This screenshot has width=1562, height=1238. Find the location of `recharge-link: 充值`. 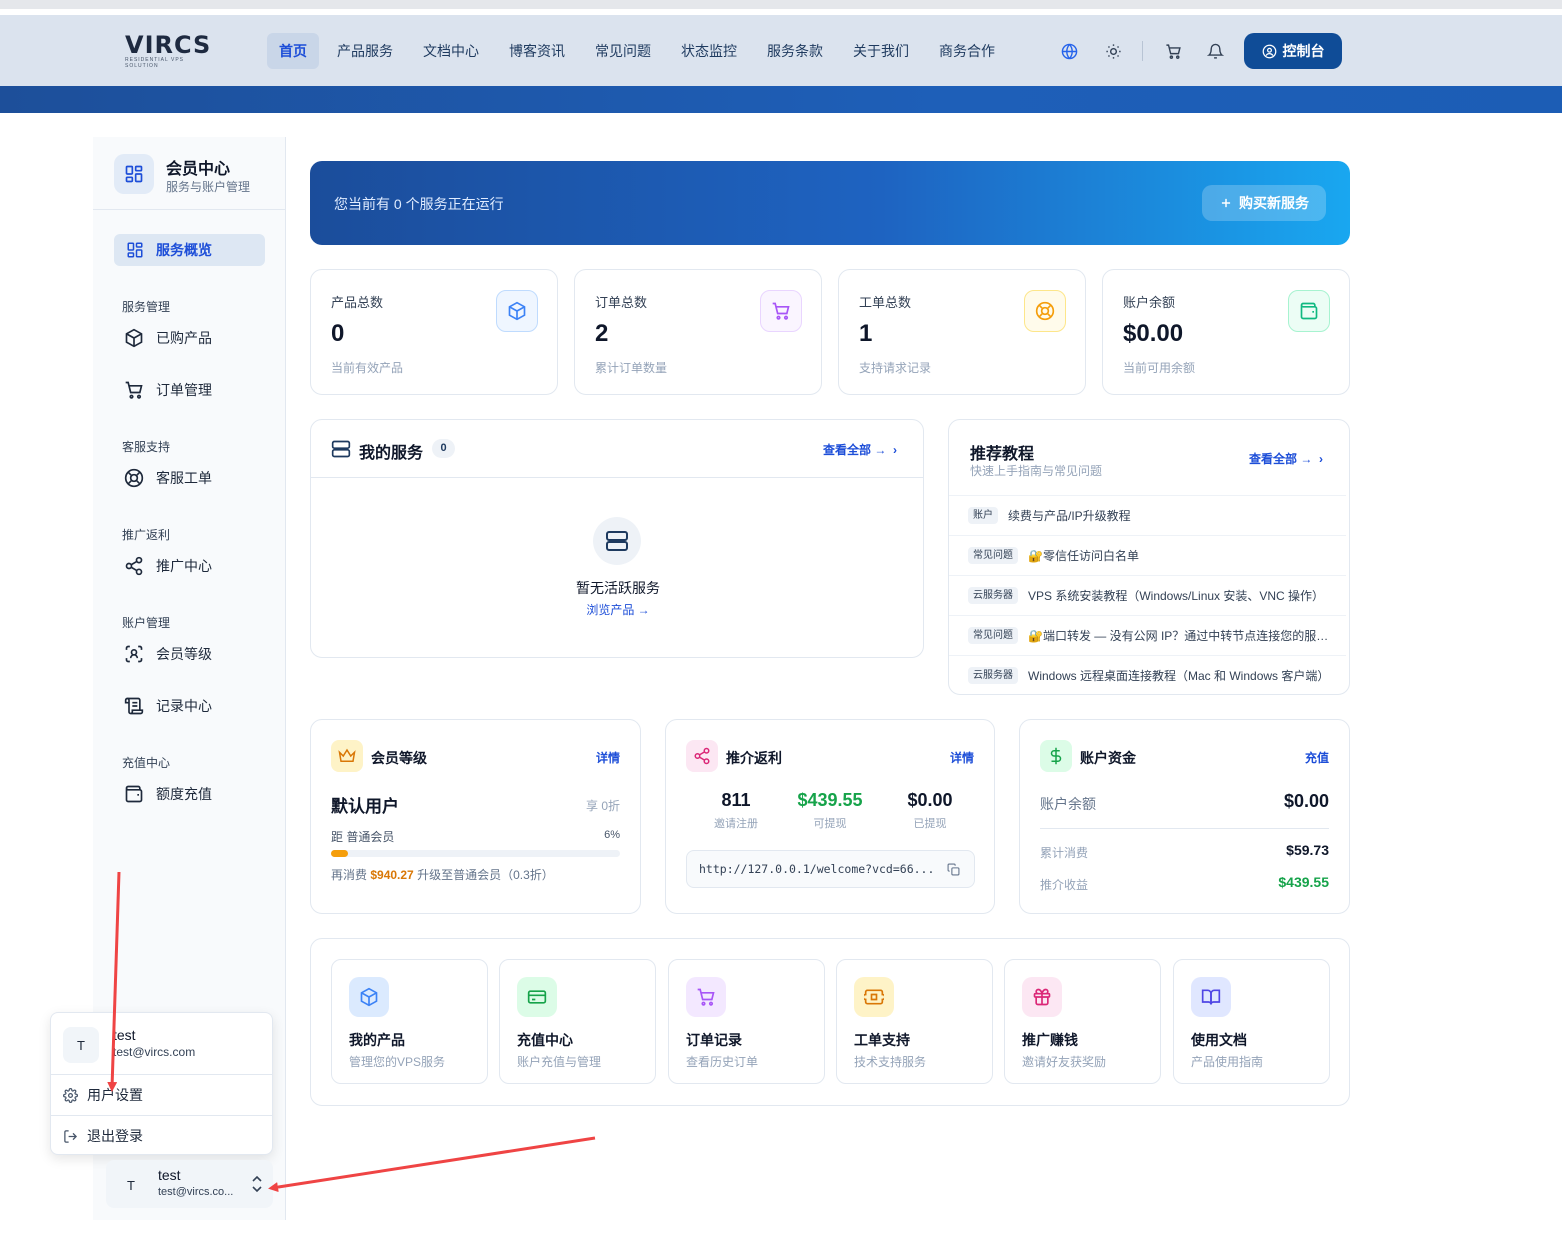

recharge-link: 充值 is located at coordinates (1317, 757).